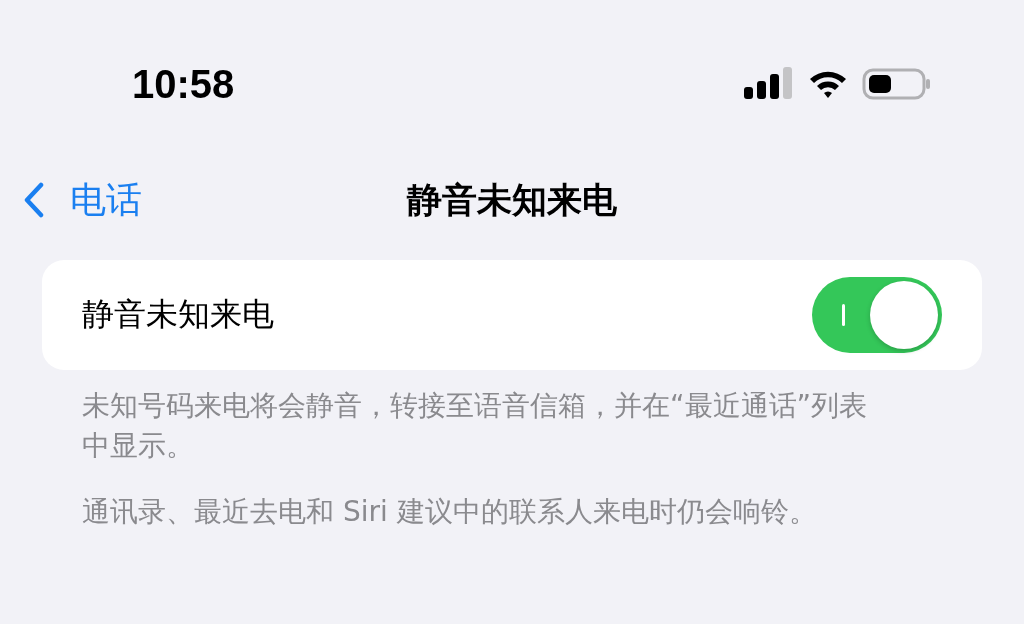  What do you see at coordinates (512, 200) in the screenshot?
I see `page-title: 静音未知来电` at bounding box center [512, 200].